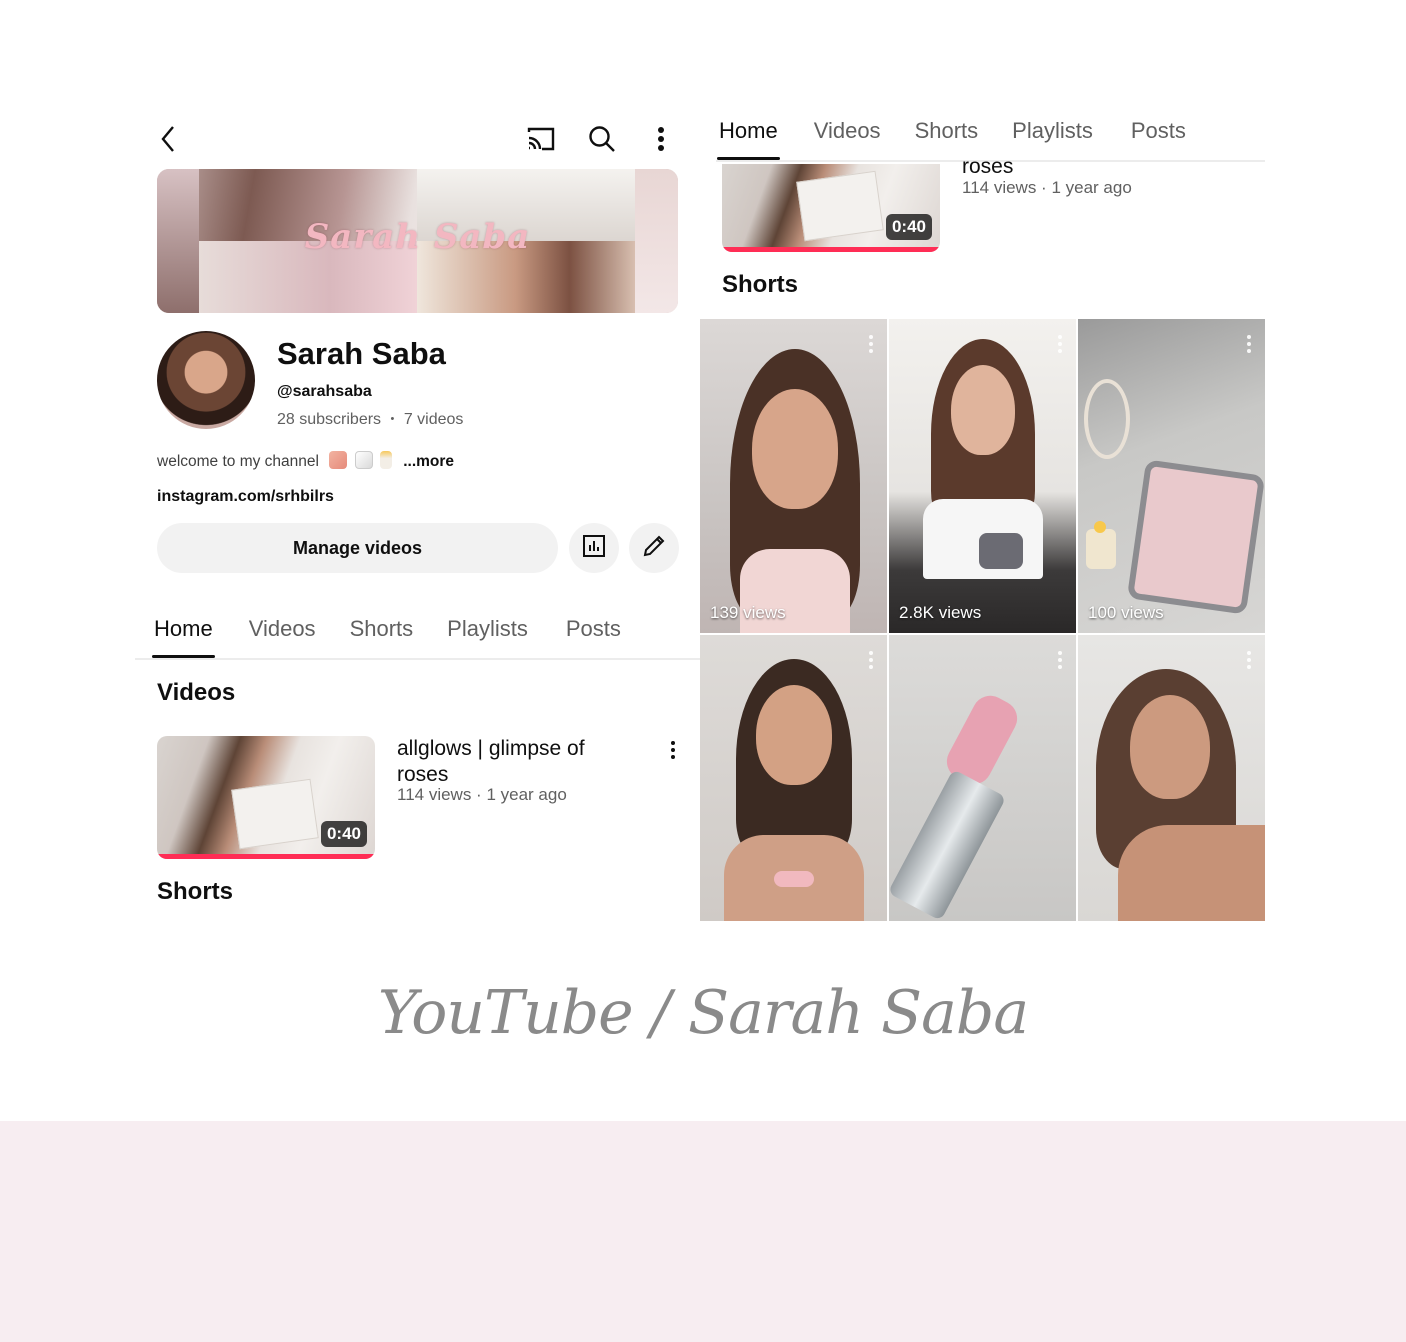  What do you see at coordinates (661, 139) in the screenshot?
I see `more-options-icon` at bounding box center [661, 139].